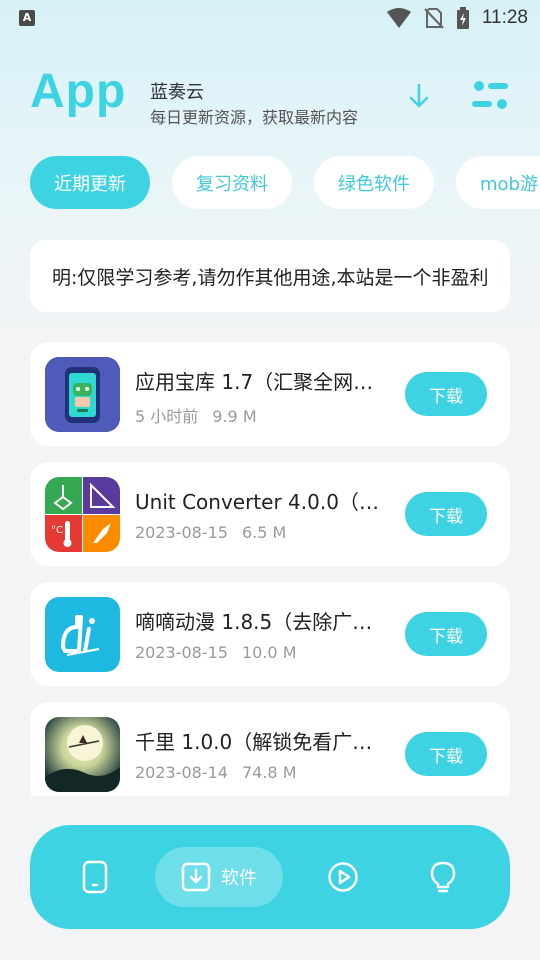 The height and width of the screenshot is (960, 540). I want to click on status-time: 11:28, so click(504, 17).